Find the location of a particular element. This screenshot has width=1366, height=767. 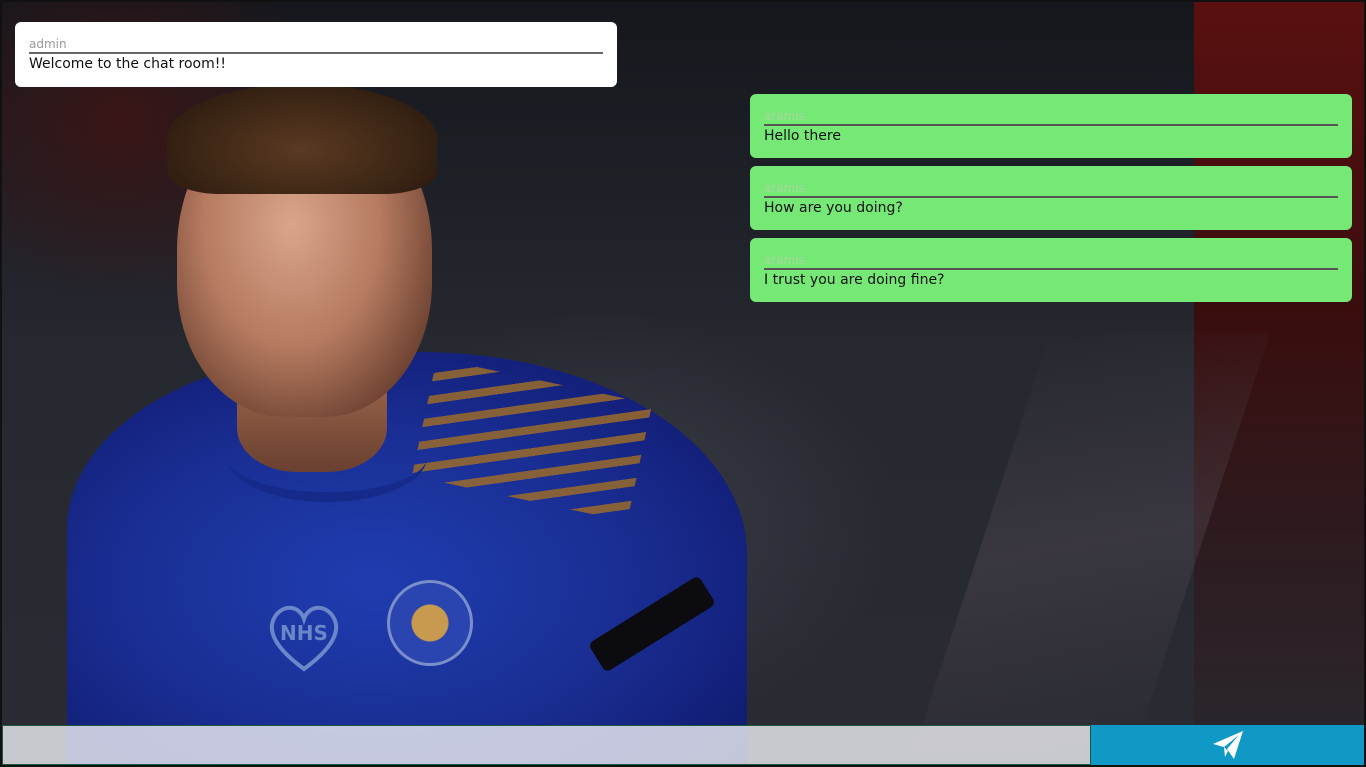

message-composer is located at coordinates (683, 745).